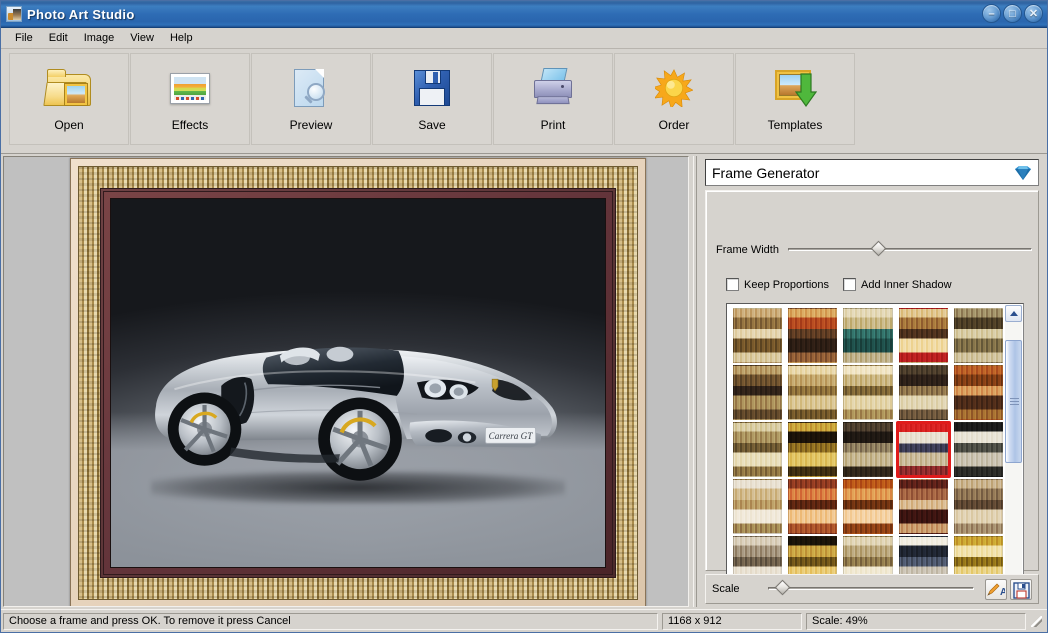 This screenshot has height=633, width=1048. I want to click on keep-proportions-label: Keep Proportions, so click(786, 284).